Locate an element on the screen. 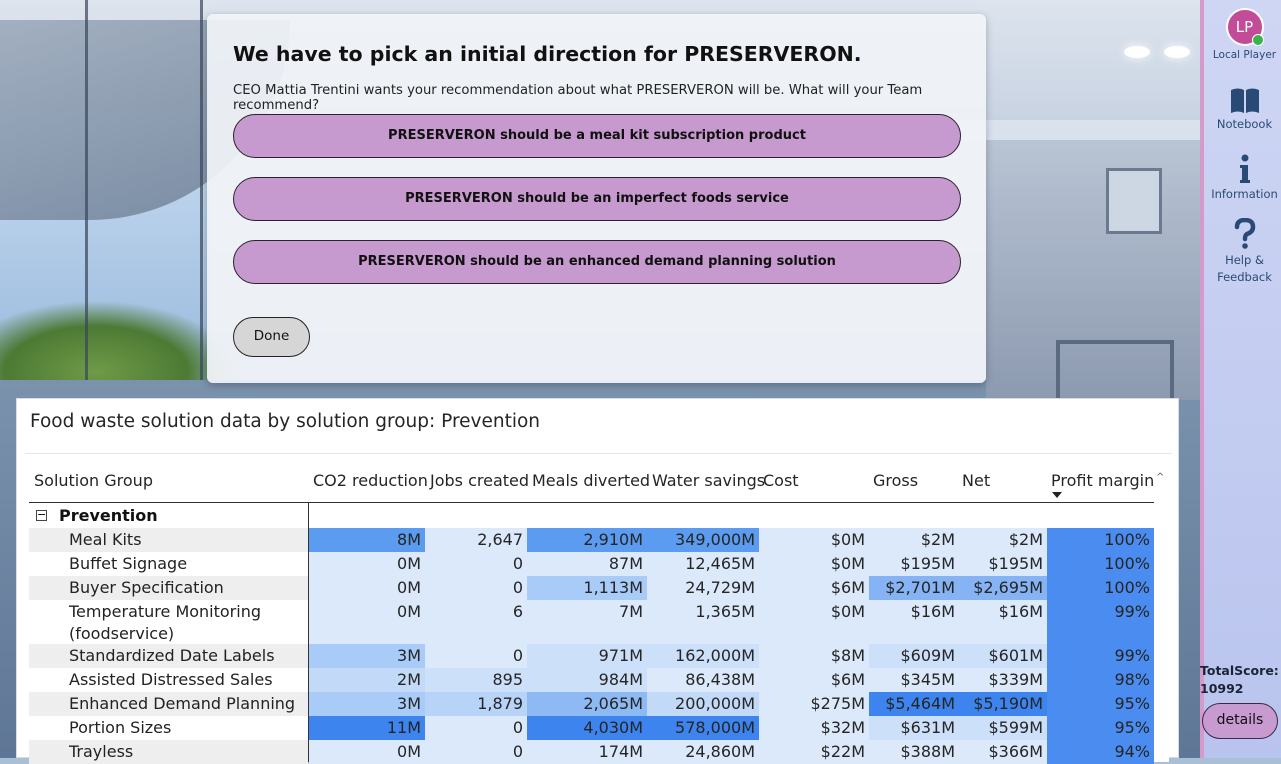 This screenshot has width=1281, height=764. row-name: Buffet Signage is located at coordinates (168, 564).